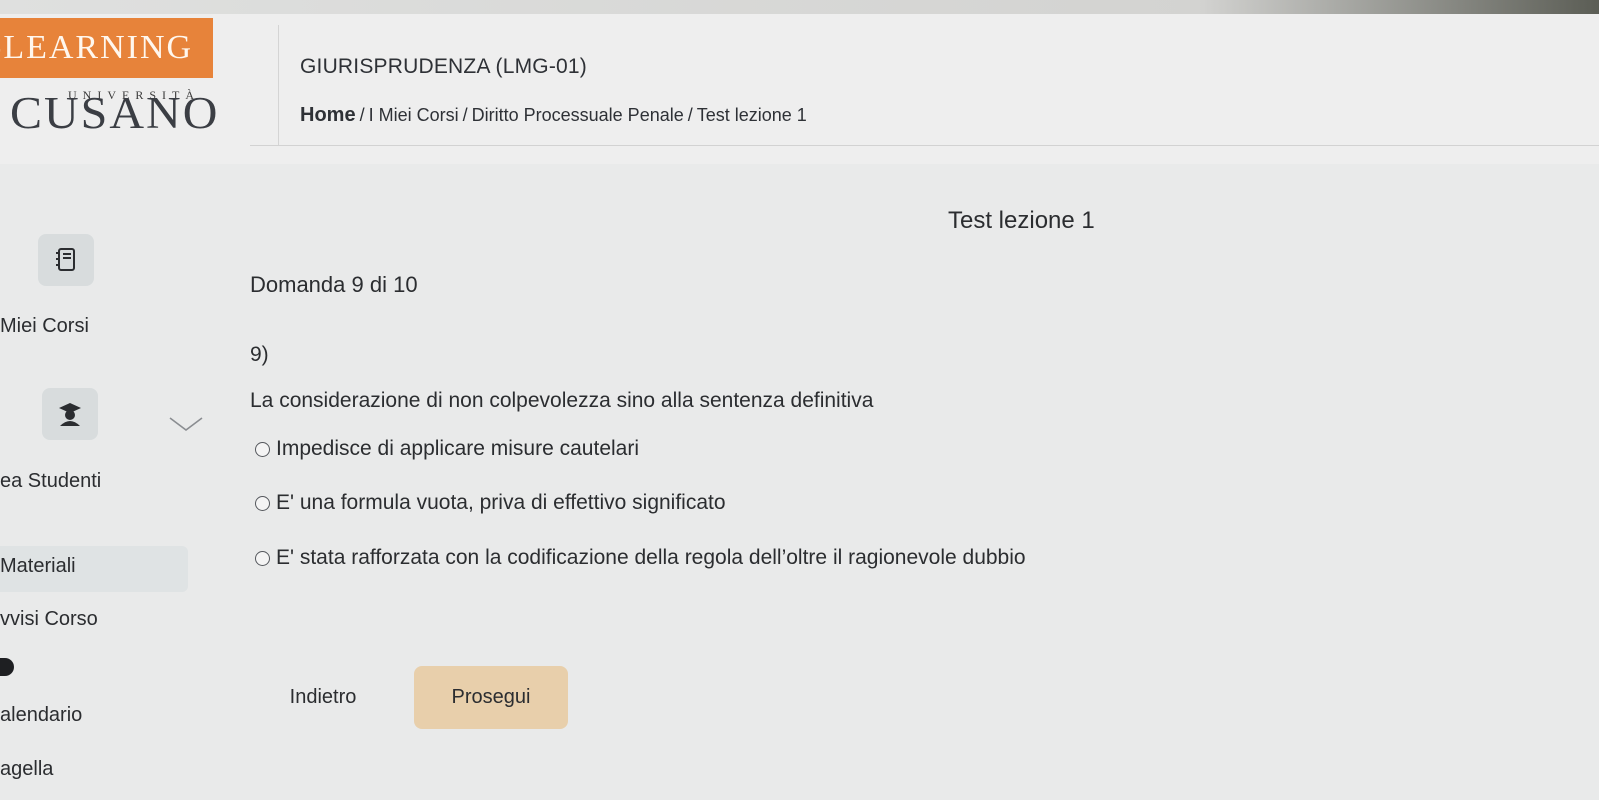  What do you see at coordinates (414, 115) in the screenshot?
I see `breadcrumb-my-courses: I Miei Corsi` at bounding box center [414, 115].